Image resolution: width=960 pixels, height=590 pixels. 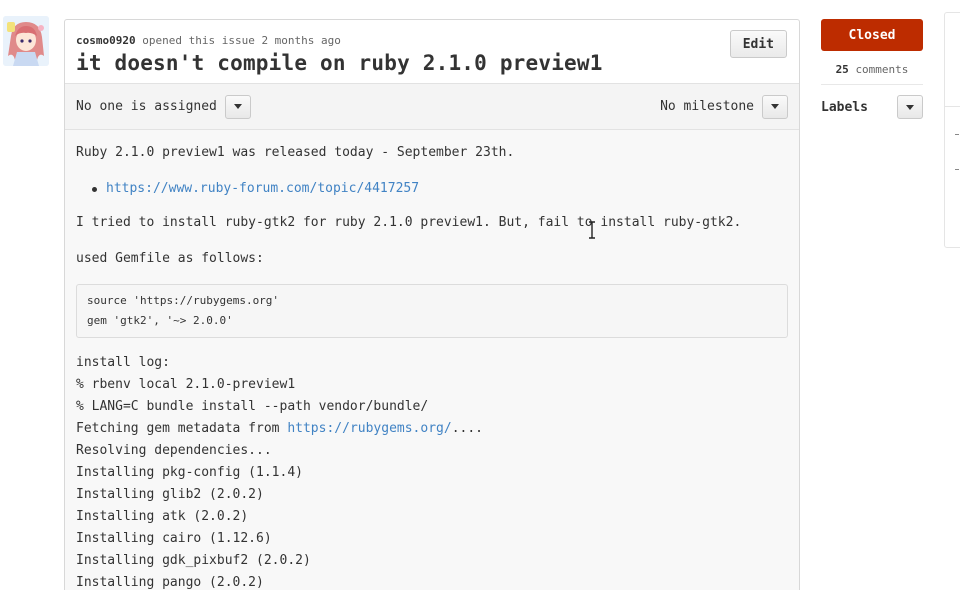 What do you see at coordinates (592, 230) in the screenshot?
I see `text-cursor-icon` at bounding box center [592, 230].